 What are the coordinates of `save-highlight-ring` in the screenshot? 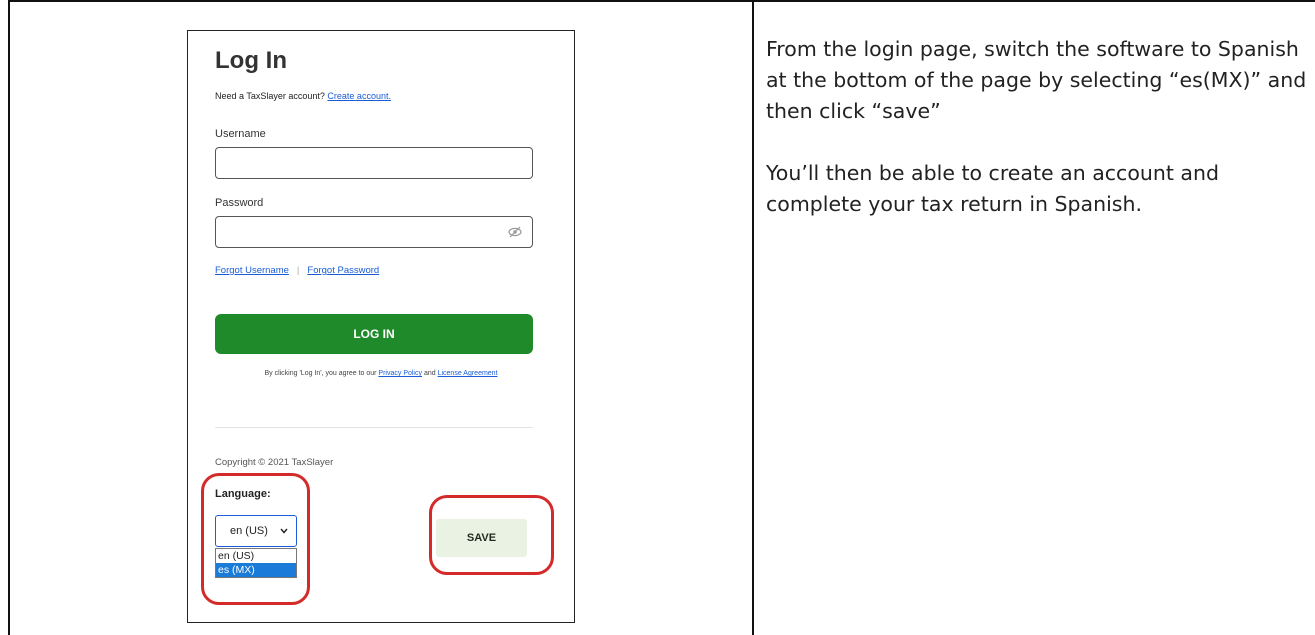 It's located at (491, 535).